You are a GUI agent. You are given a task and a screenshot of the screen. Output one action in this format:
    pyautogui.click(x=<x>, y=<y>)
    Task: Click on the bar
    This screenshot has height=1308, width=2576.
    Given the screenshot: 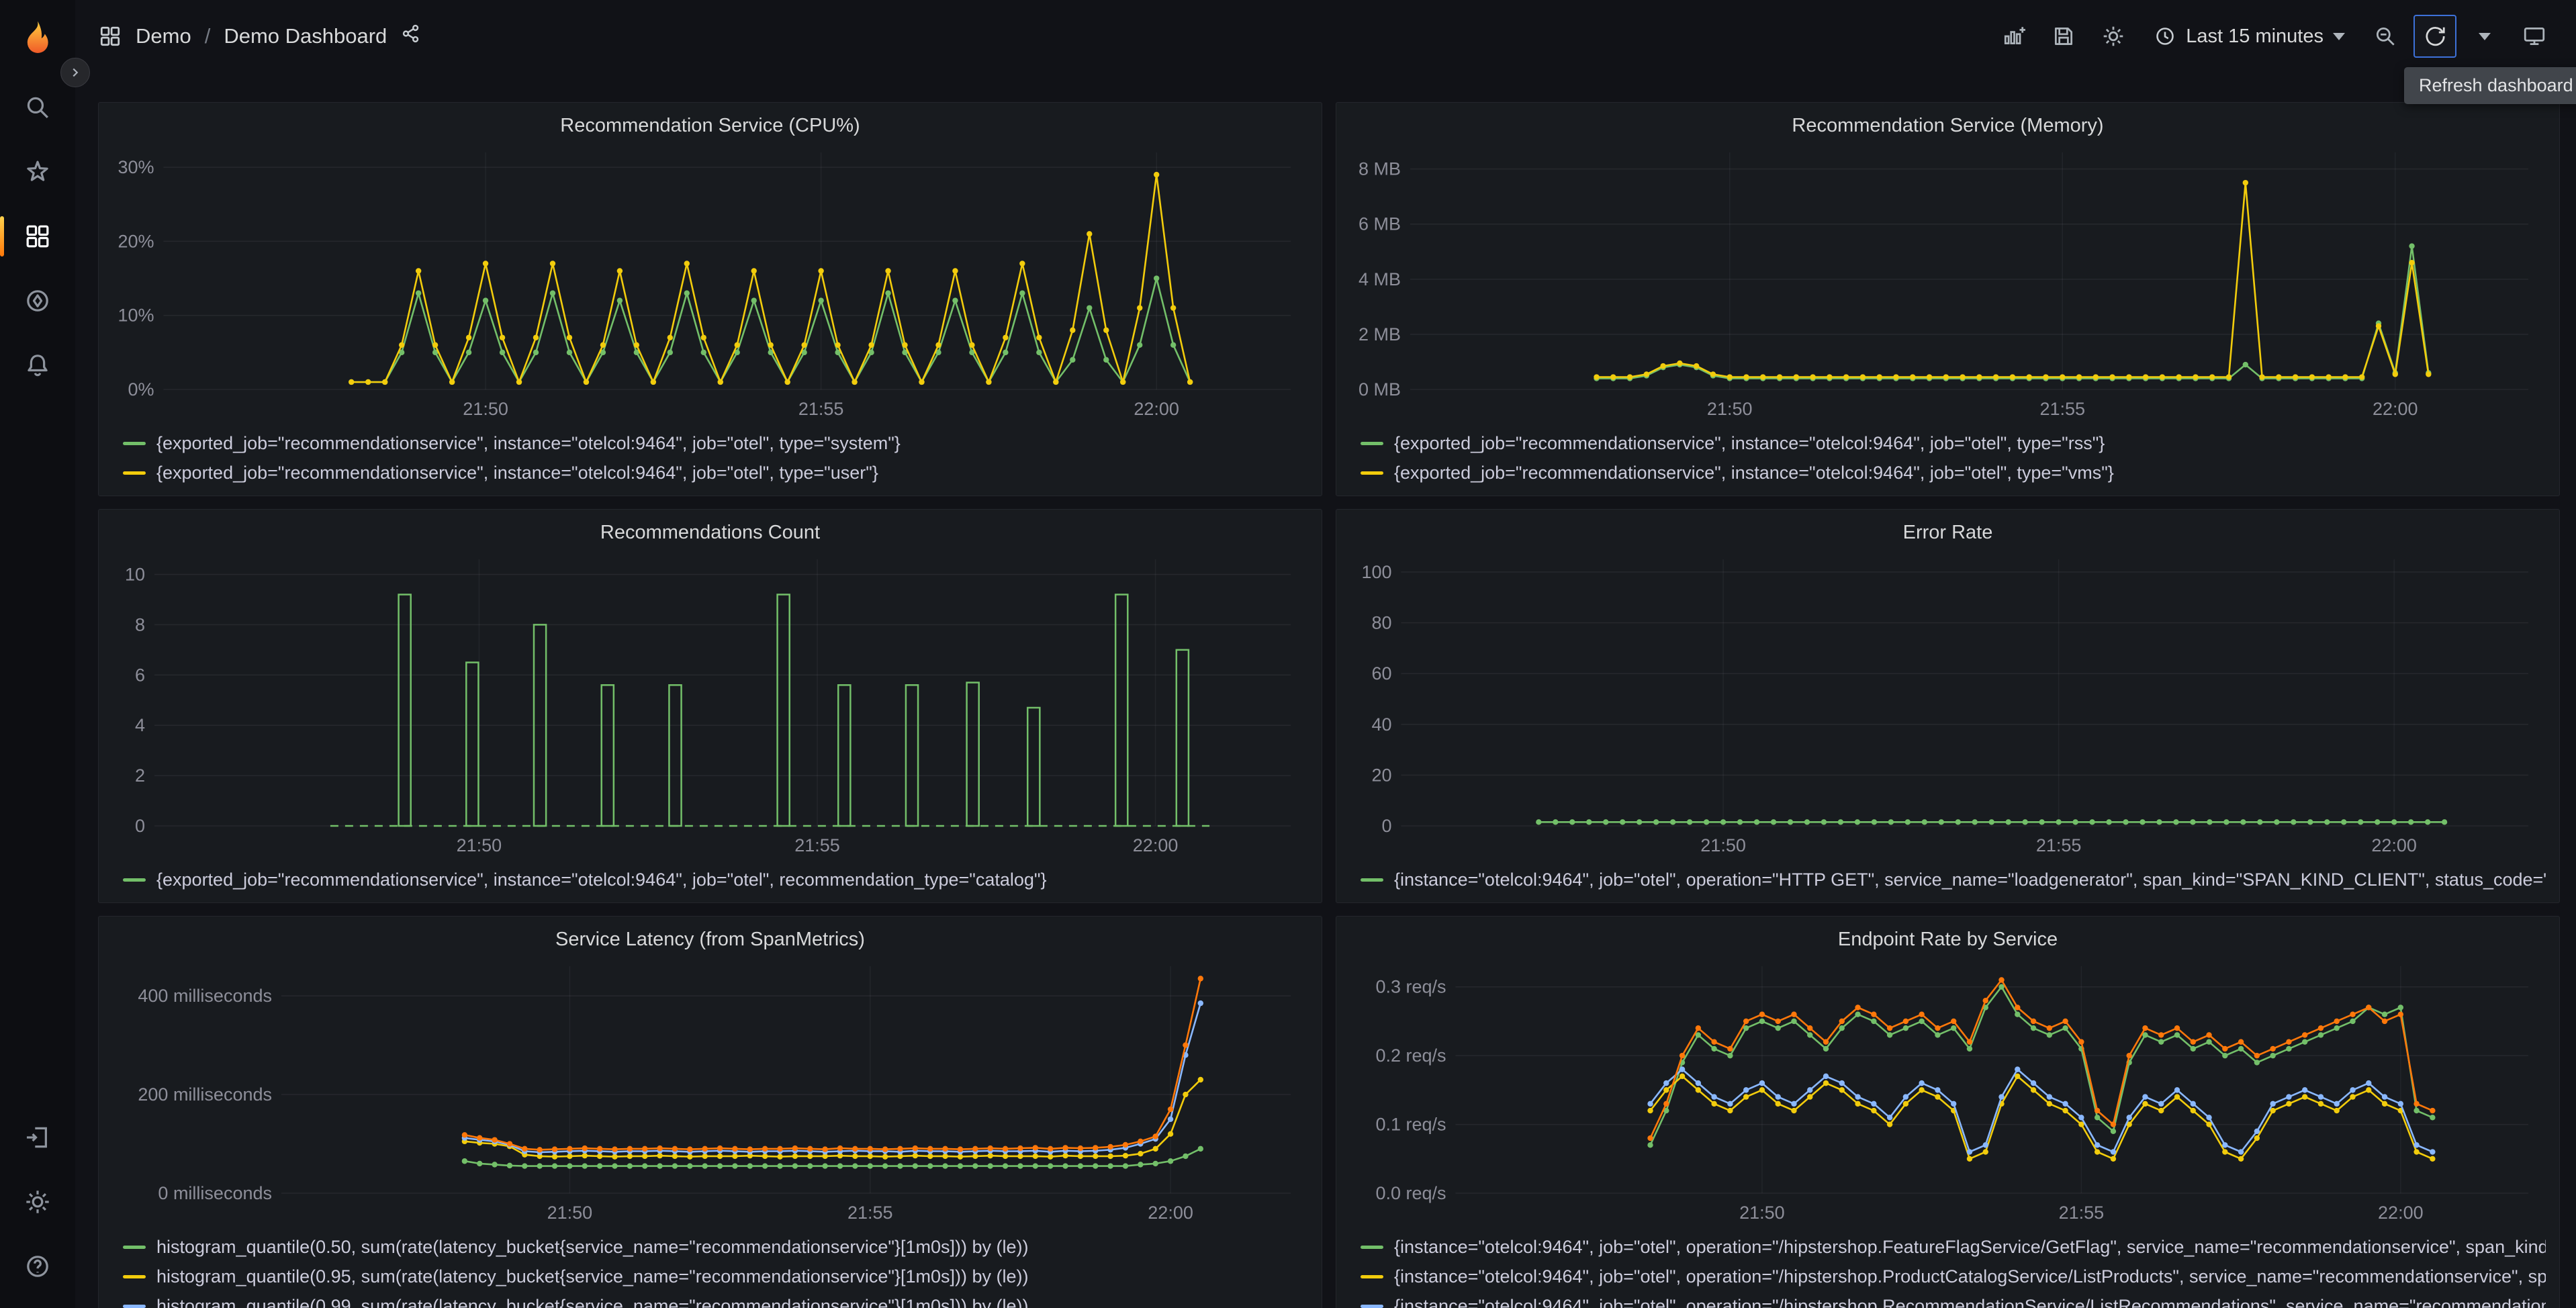 What is the action you would take?
    pyautogui.click(x=675, y=756)
    